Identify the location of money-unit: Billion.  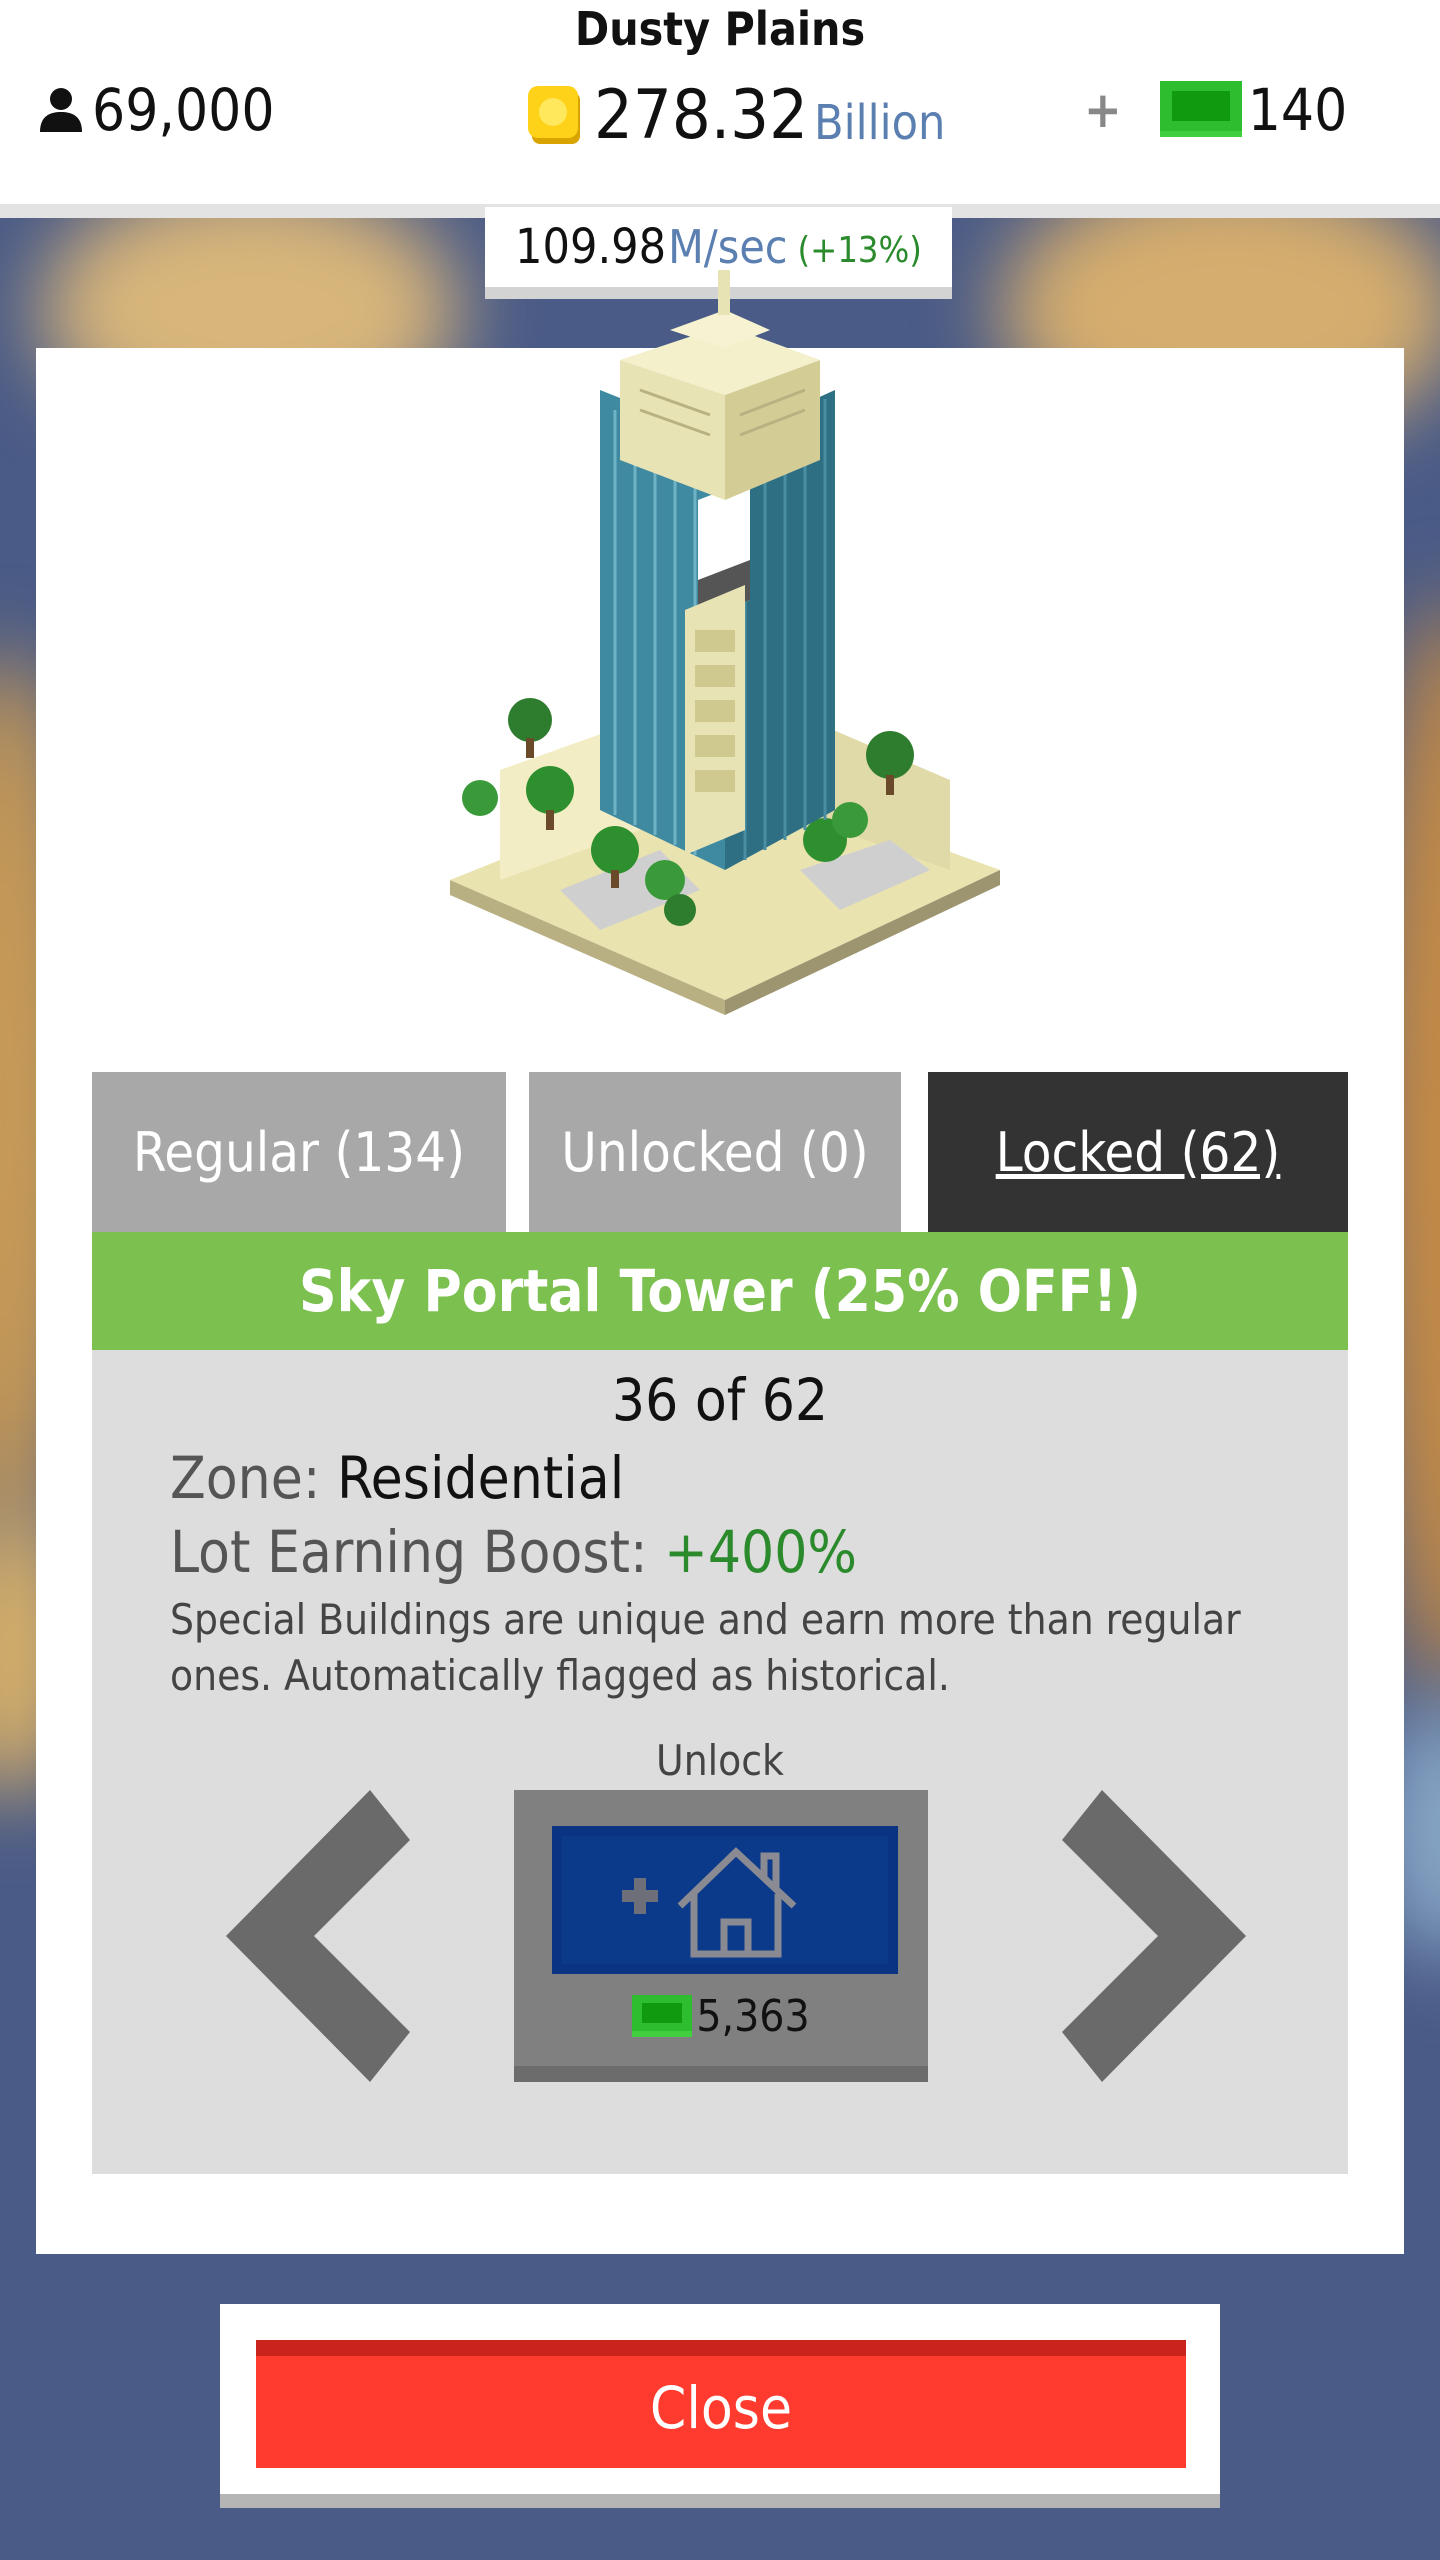
(880, 123).